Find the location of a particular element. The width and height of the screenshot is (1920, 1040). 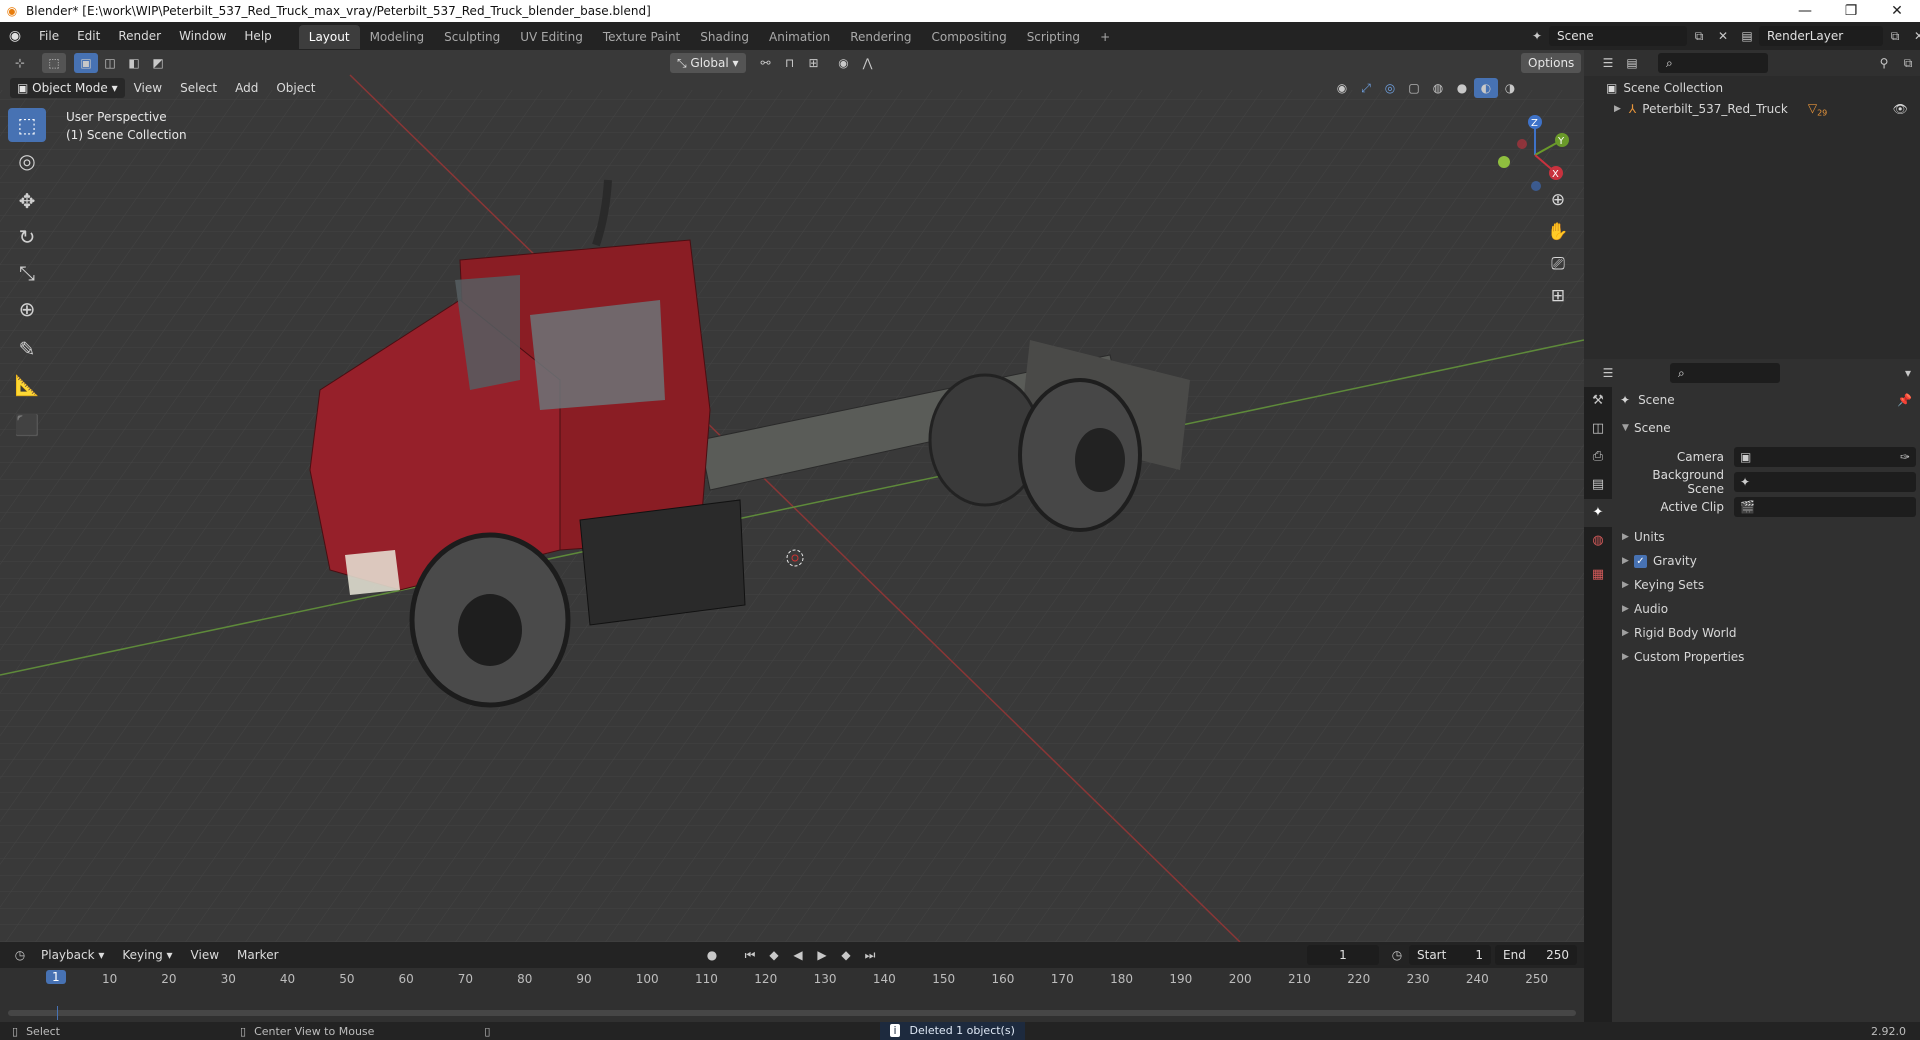

select-mode-intersect-icon: ◩ is located at coordinates (158, 63).